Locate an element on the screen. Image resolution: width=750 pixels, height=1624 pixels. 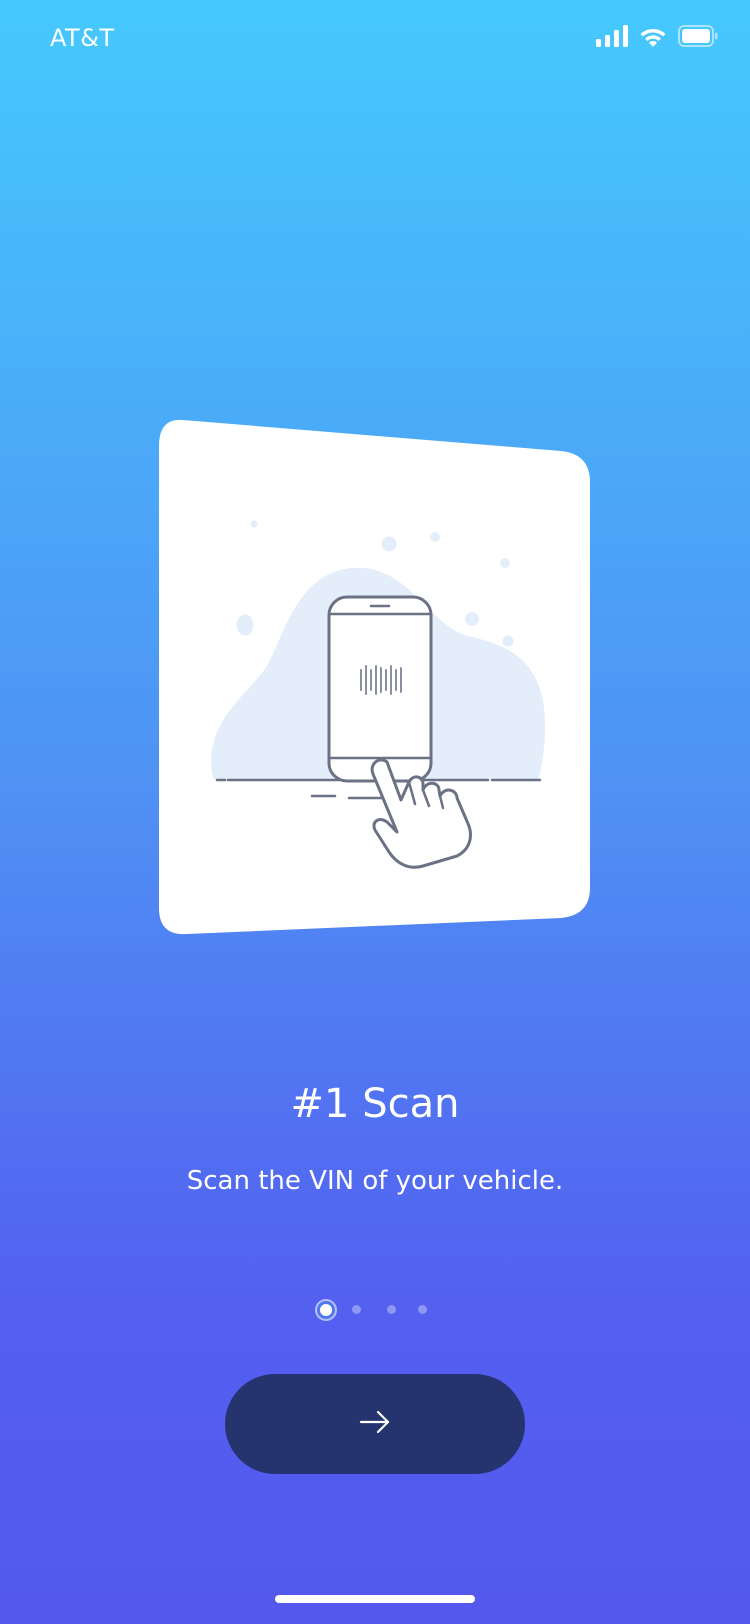
page-dot-1-active is located at coordinates (326, 1310).